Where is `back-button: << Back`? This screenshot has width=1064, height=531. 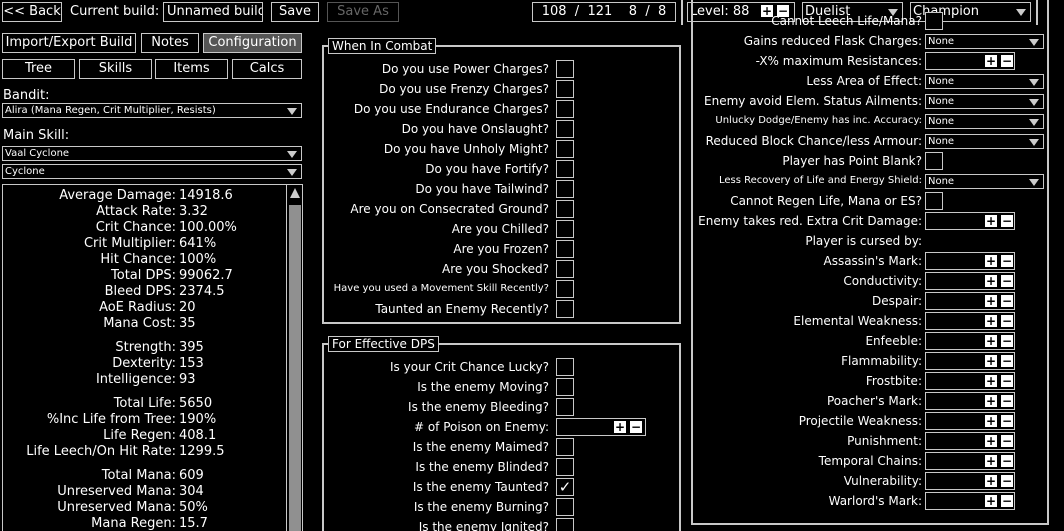
back-button: << Back is located at coordinates (32, 12).